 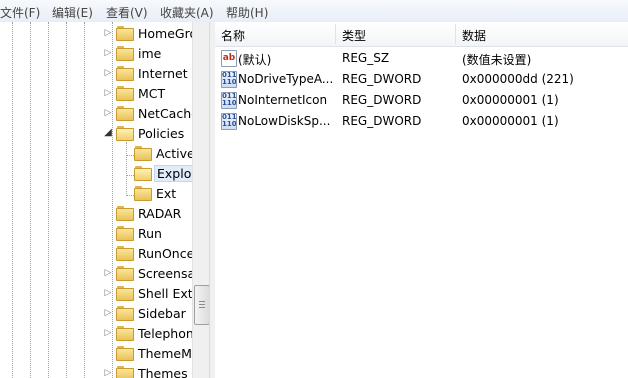 What do you see at coordinates (314, 11) in the screenshot?
I see `menu-bar: 文件(F) 编辑(E) 查看(V) 收藏夹(A) 帮助(H)` at bounding box center [314, 11].